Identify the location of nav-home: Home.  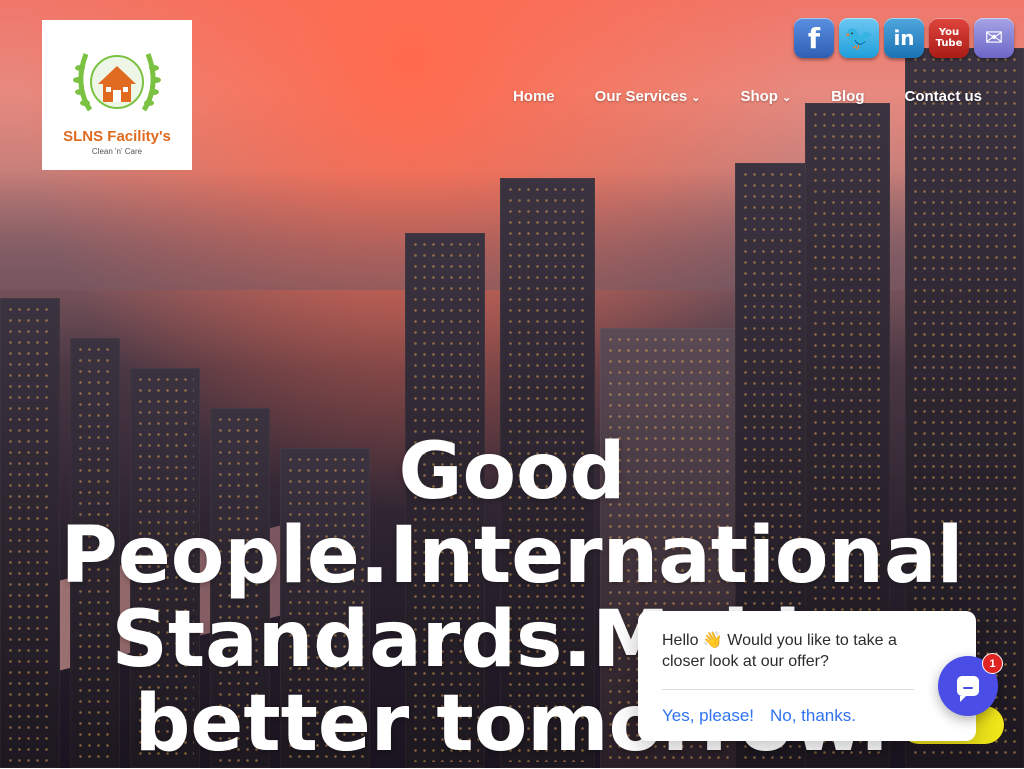
(534, 96).